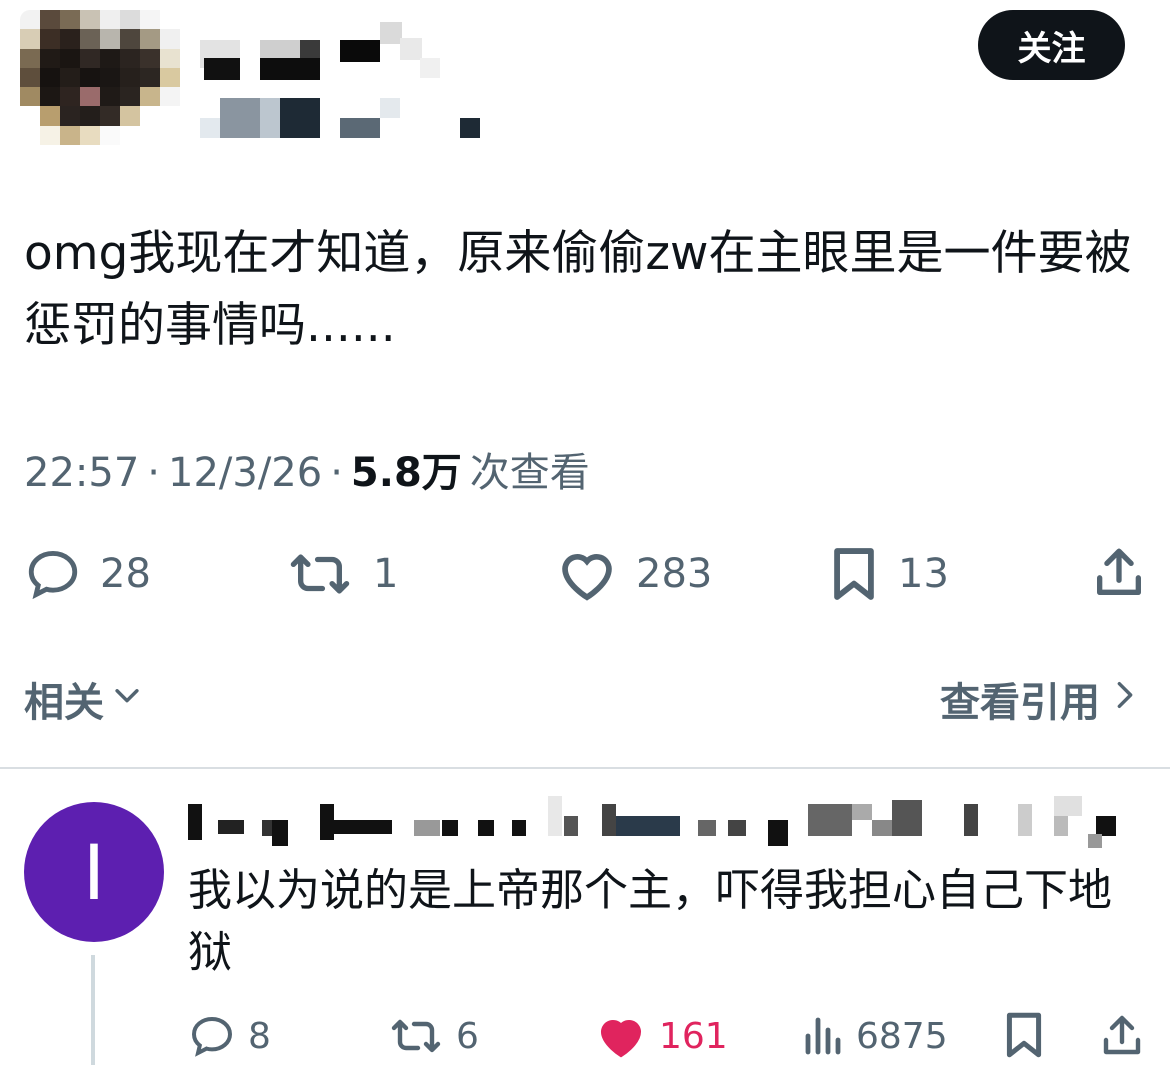 This screenshot has height=1068, width=1170. I want to click on author-avatar-pixelated, so click(100, 77).